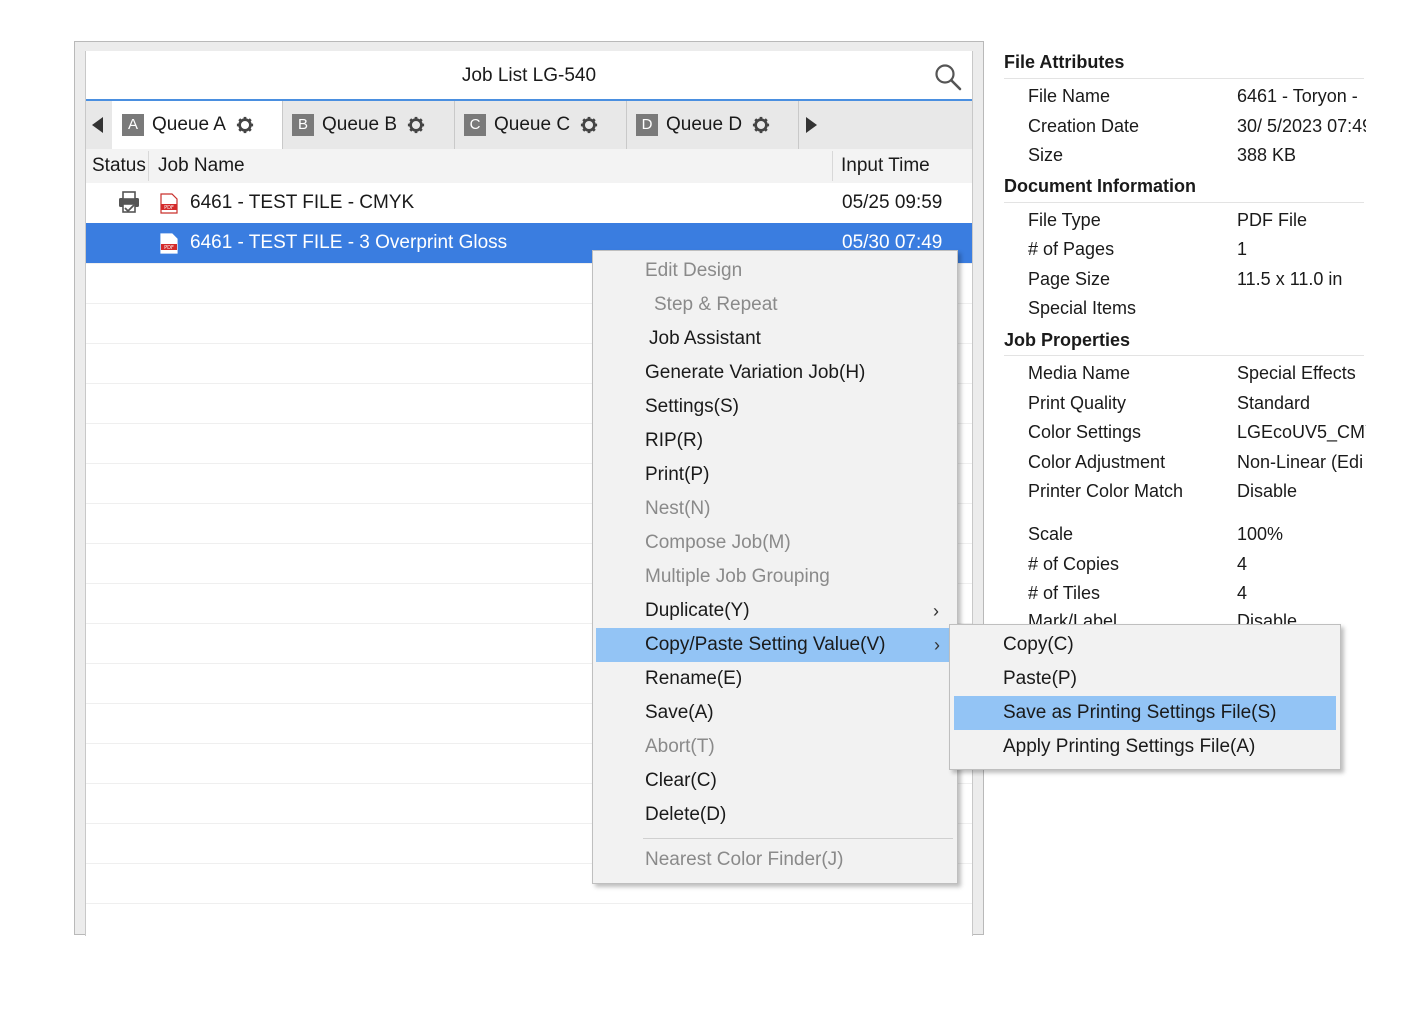 The width and height of the screenshot is (1428, 1012). What do you see at coordinates (1084, 126) in the screenshot?
I see `property-label: Creation Date` at bounding box center [1084, 126].